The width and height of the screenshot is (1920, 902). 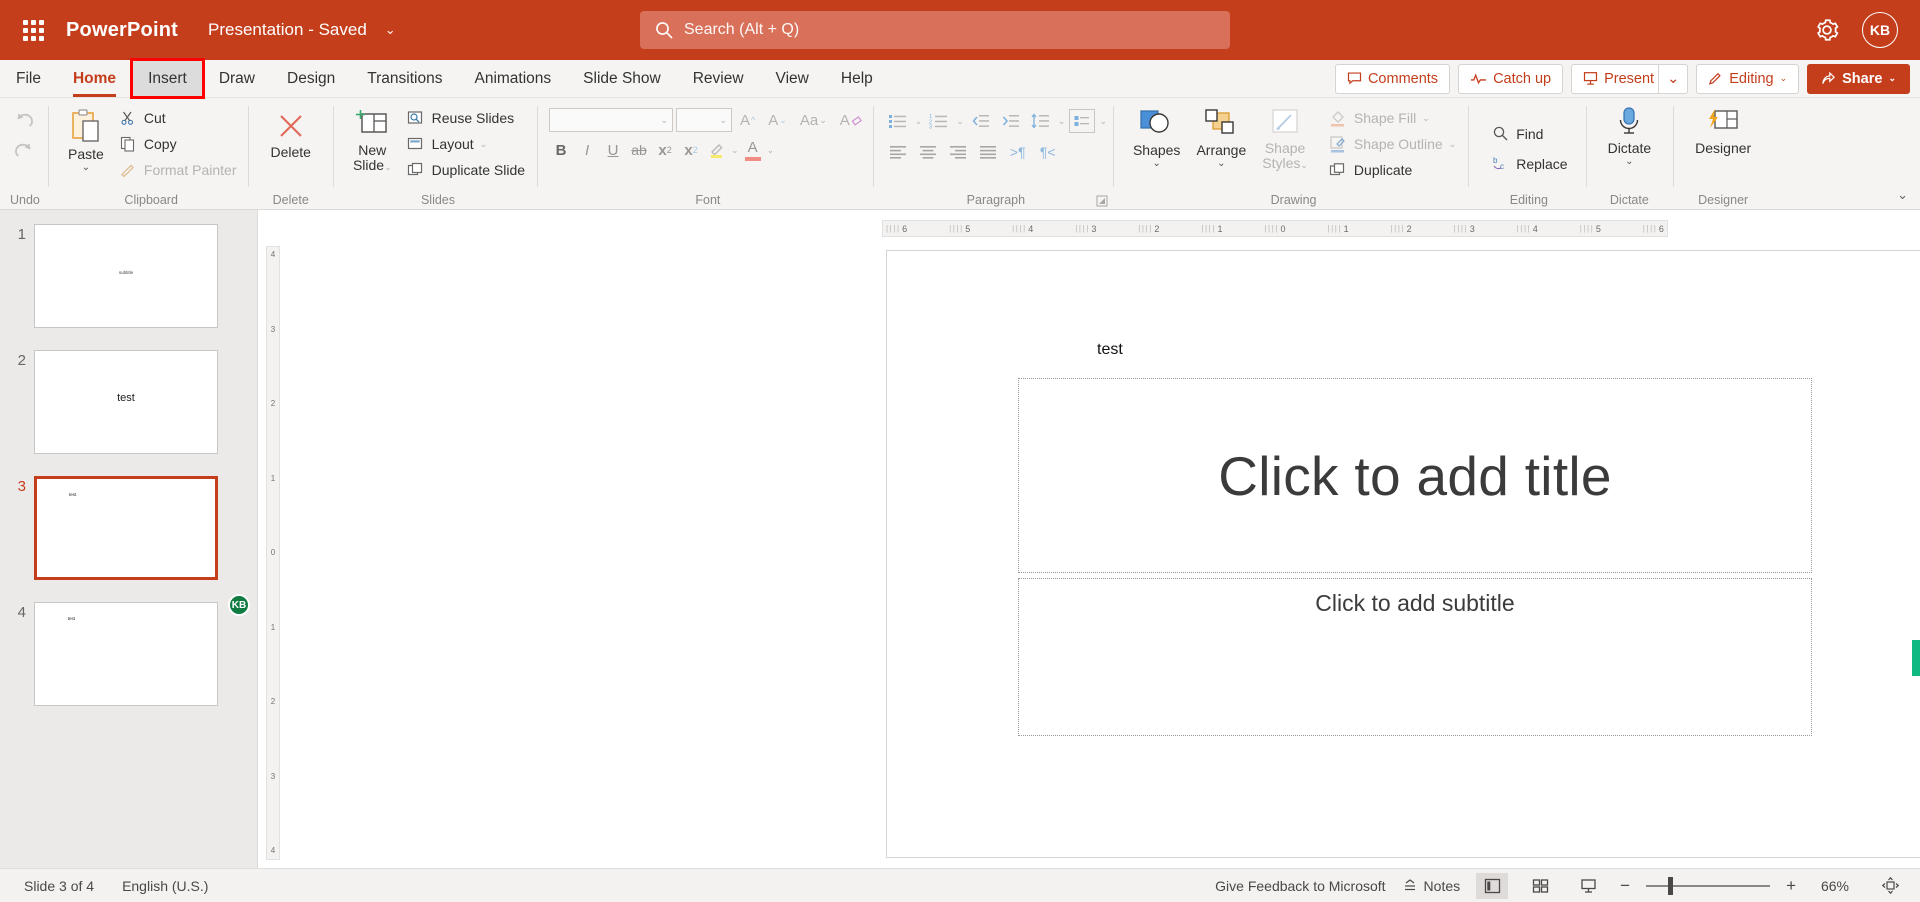 What do you see at coordinates (898, 152) in the screenshot?
I see `align-left-button` at bounding box center [898, 152].